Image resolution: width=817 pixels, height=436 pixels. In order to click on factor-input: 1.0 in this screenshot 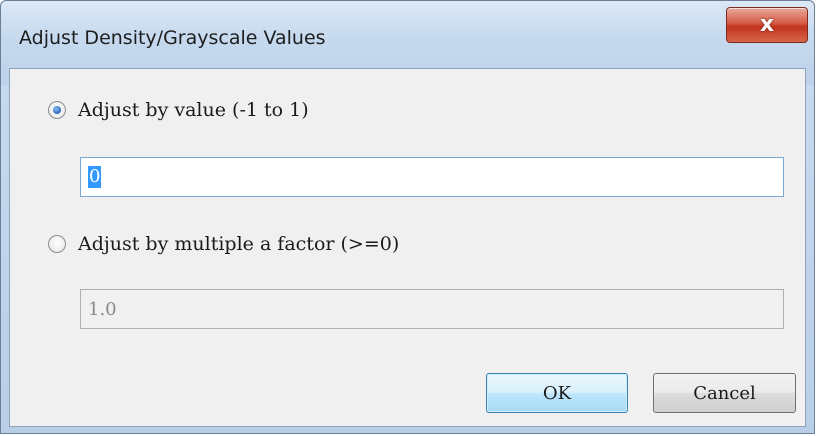, I will do `click(432, 309)`.